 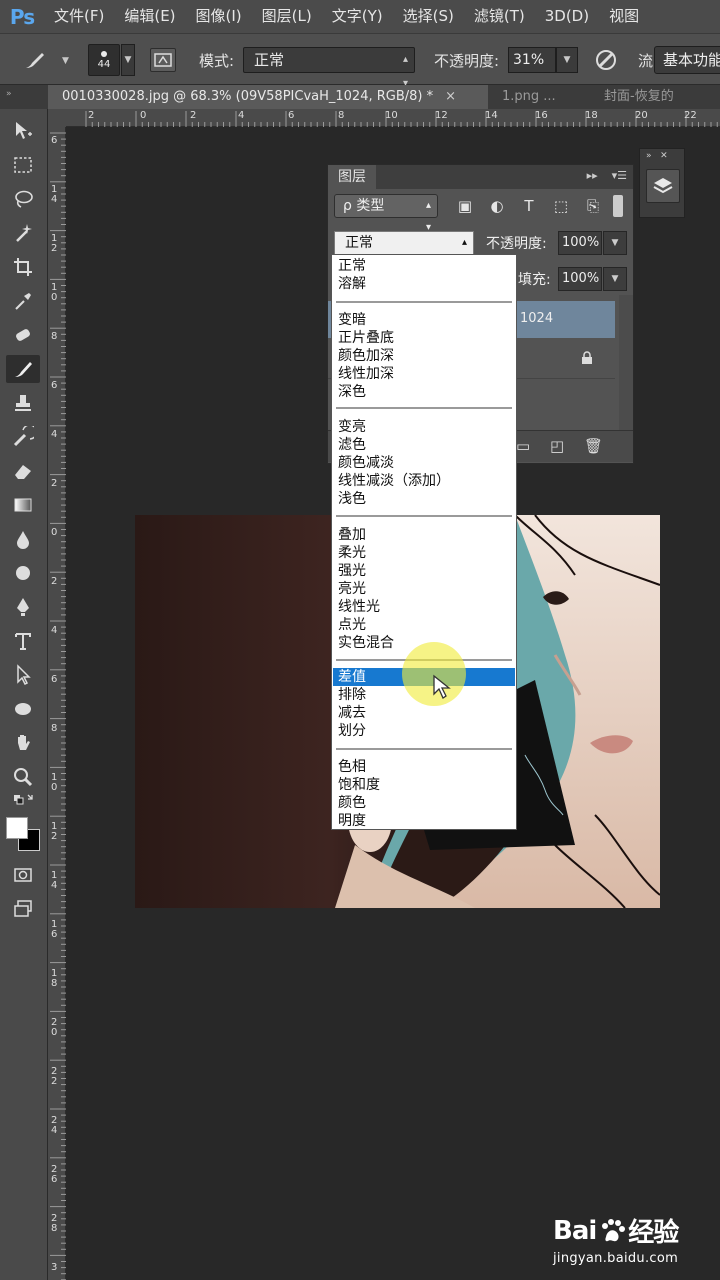 I want to click on healing-brush-tool-icon, so click(x=23, y=335).